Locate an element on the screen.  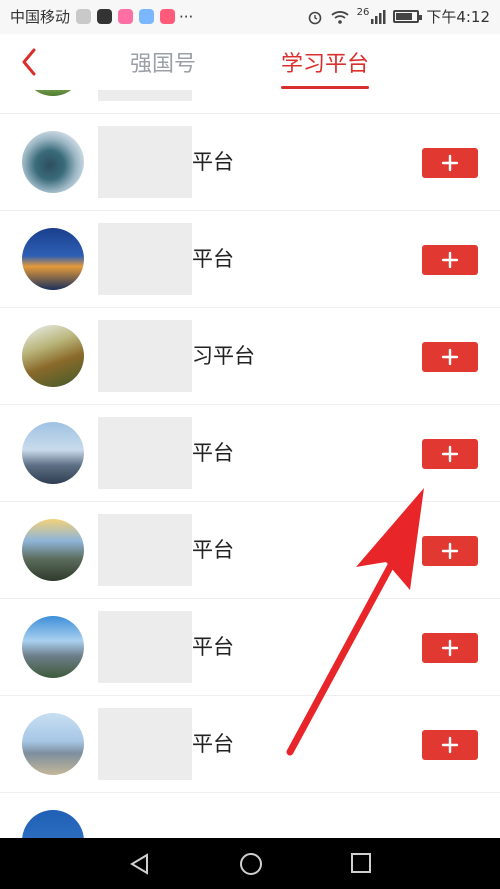
triangle-back-icon is located at coordinates (139, 864).